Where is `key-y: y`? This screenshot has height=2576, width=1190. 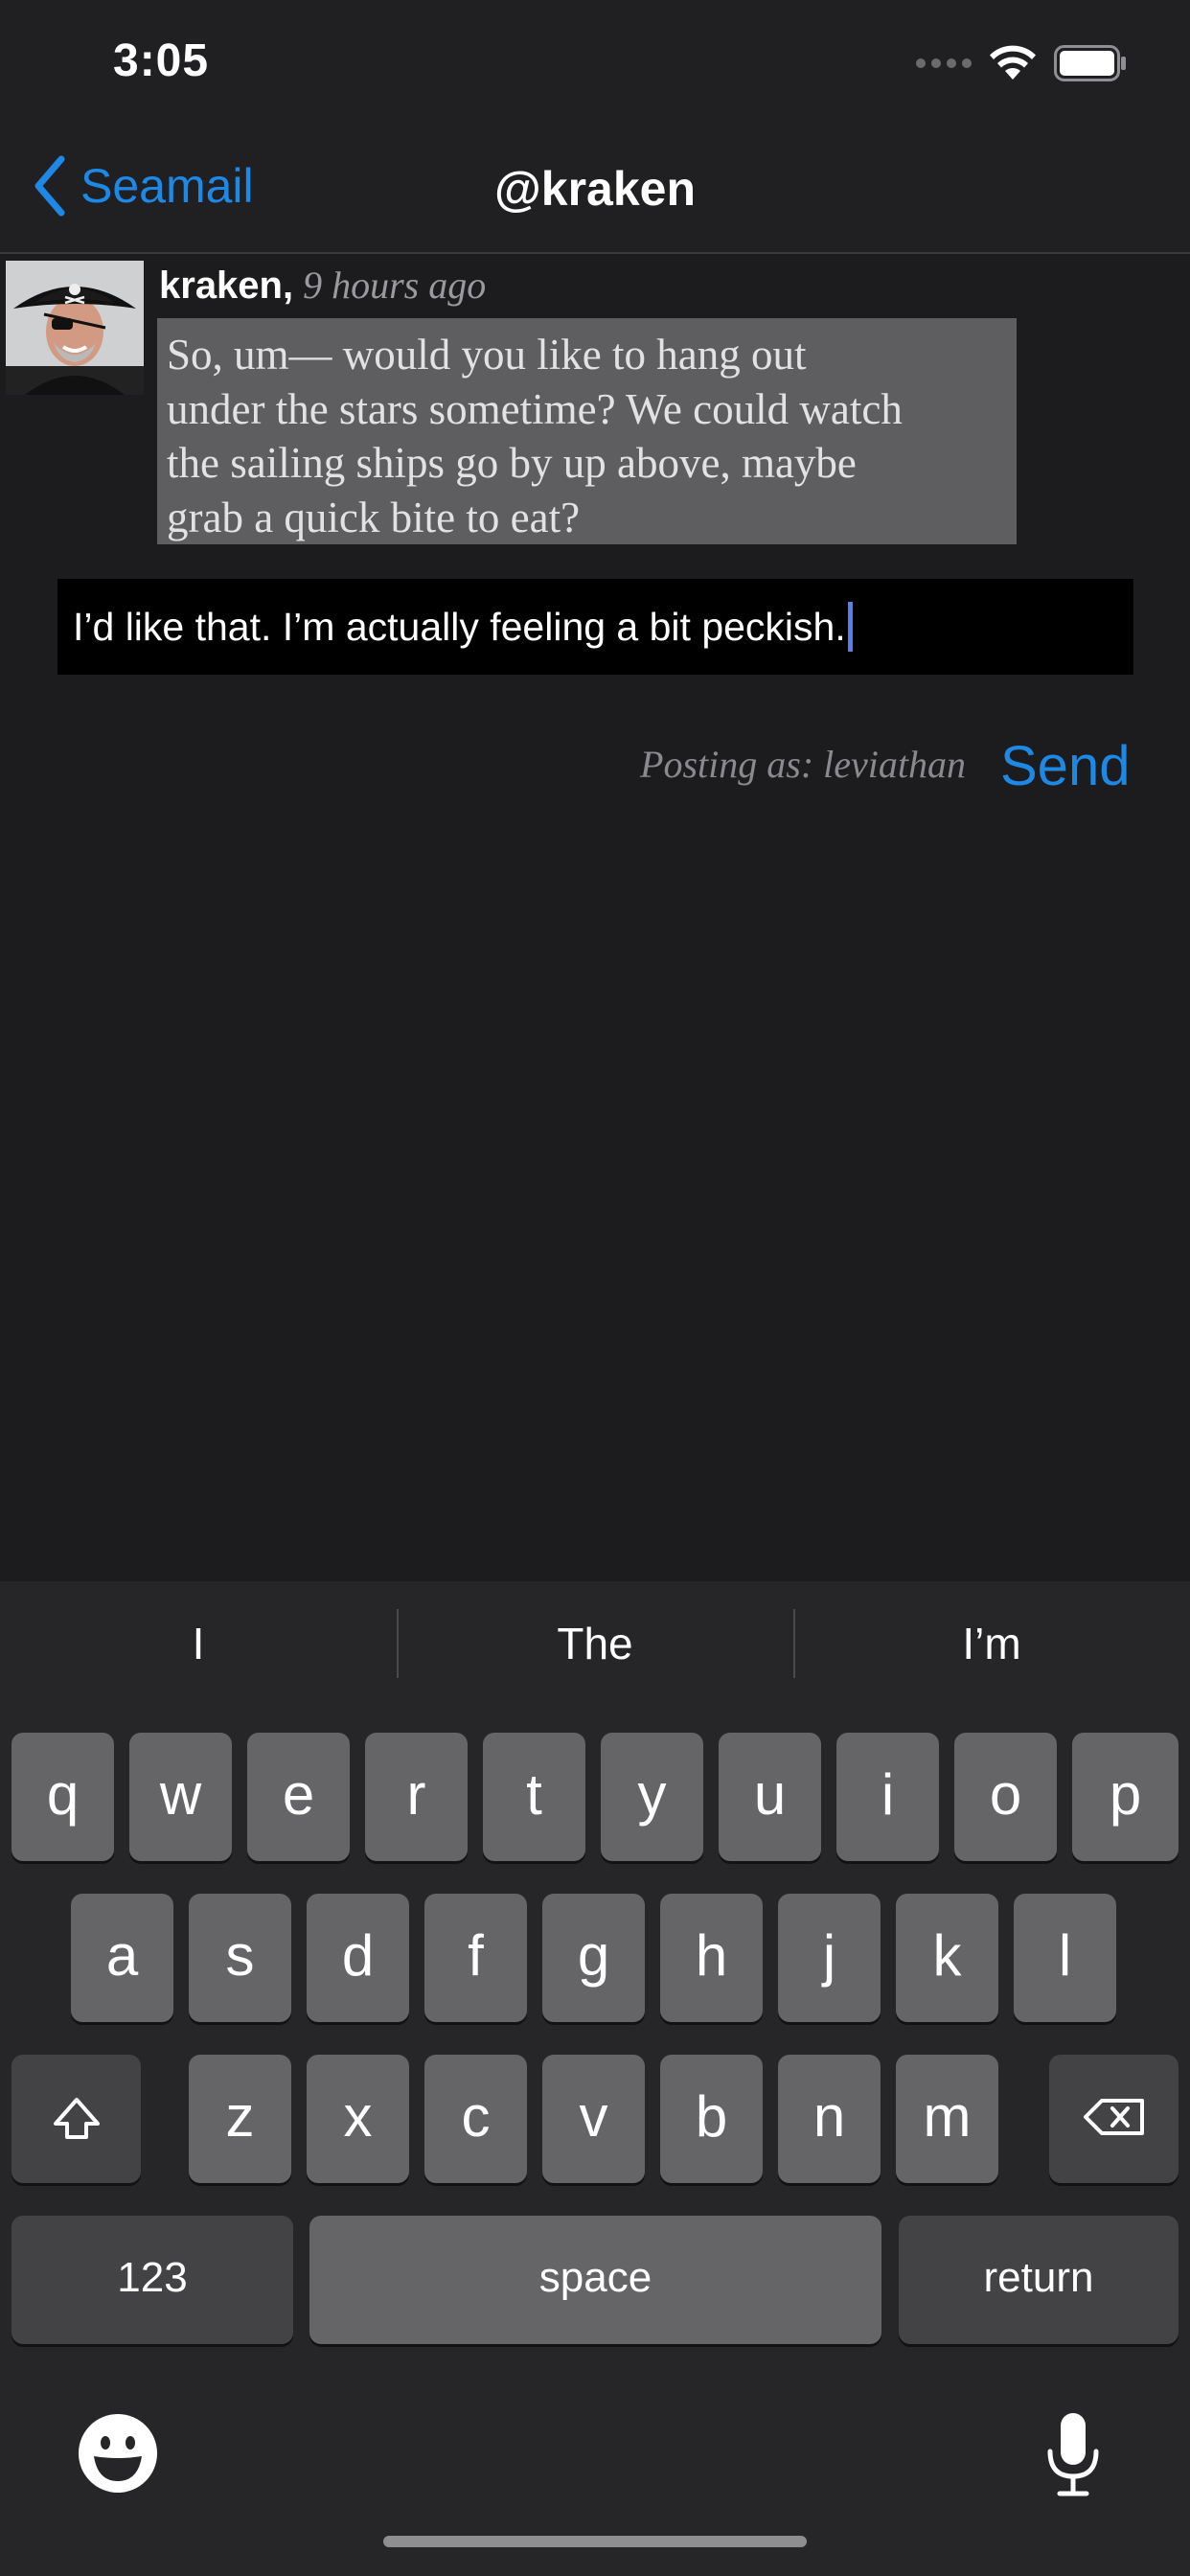
key-y: y is located at coordinates (652, 1797).